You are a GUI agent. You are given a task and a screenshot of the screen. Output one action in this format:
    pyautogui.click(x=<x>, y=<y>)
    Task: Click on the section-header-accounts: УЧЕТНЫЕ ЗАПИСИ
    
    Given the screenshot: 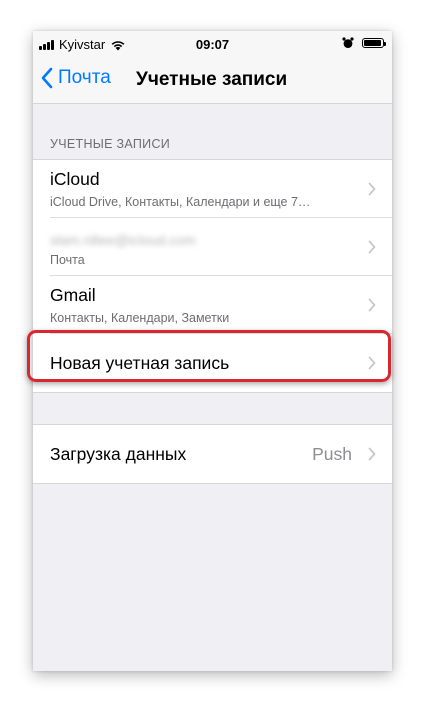 What is the action you would take?
    pyautogui.click(x=110, y=144)
    